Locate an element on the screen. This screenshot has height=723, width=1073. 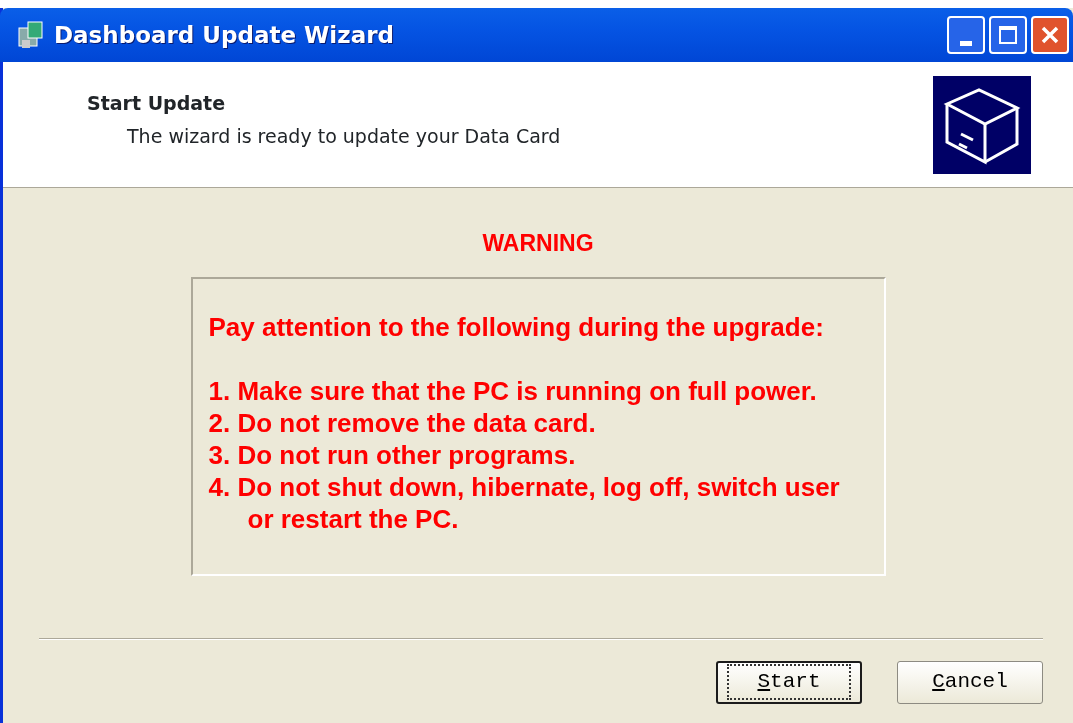
warning-item: 2. Do not remove the data card. is located at coordinates (402, 422).